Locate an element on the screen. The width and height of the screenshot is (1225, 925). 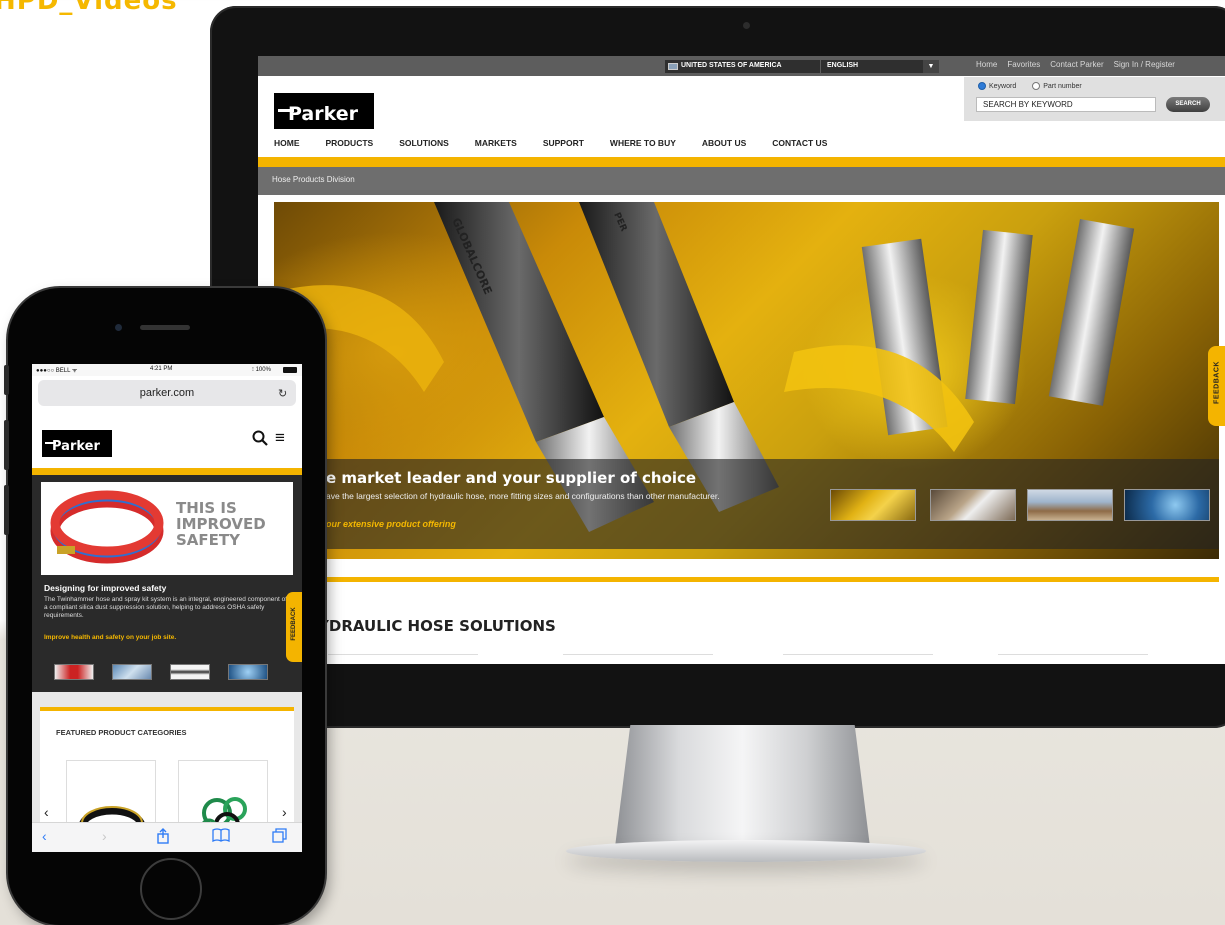
promo-banner-title: THIS IS IMPROVED SAFETY is located at coordinates (221, 524).